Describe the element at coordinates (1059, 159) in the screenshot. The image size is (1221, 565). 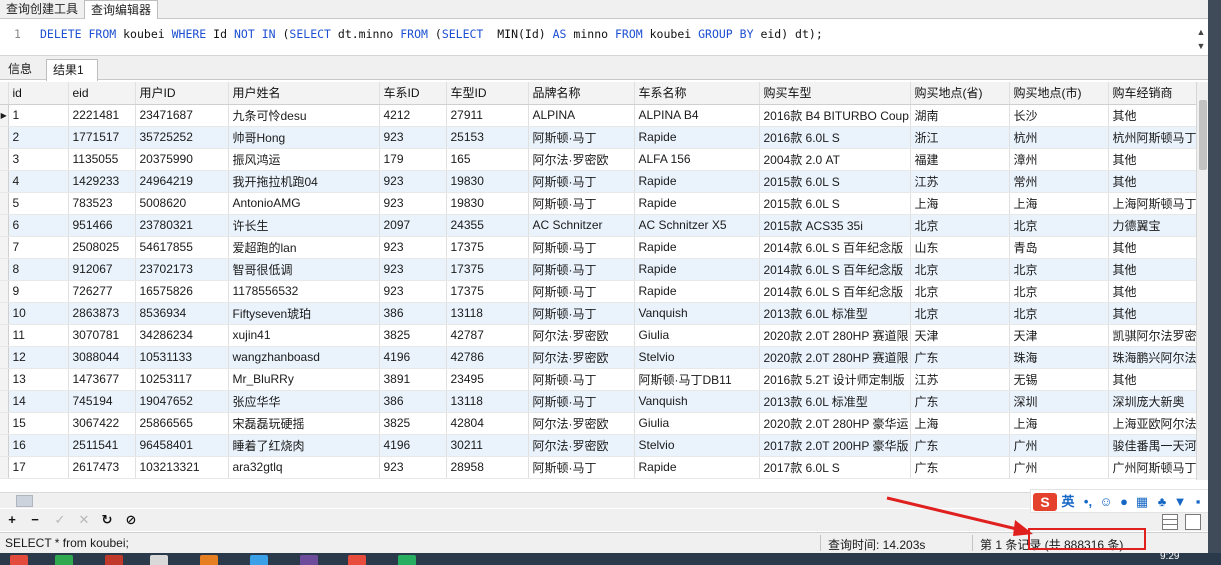
I see `table-cell: 漳州` at that location.